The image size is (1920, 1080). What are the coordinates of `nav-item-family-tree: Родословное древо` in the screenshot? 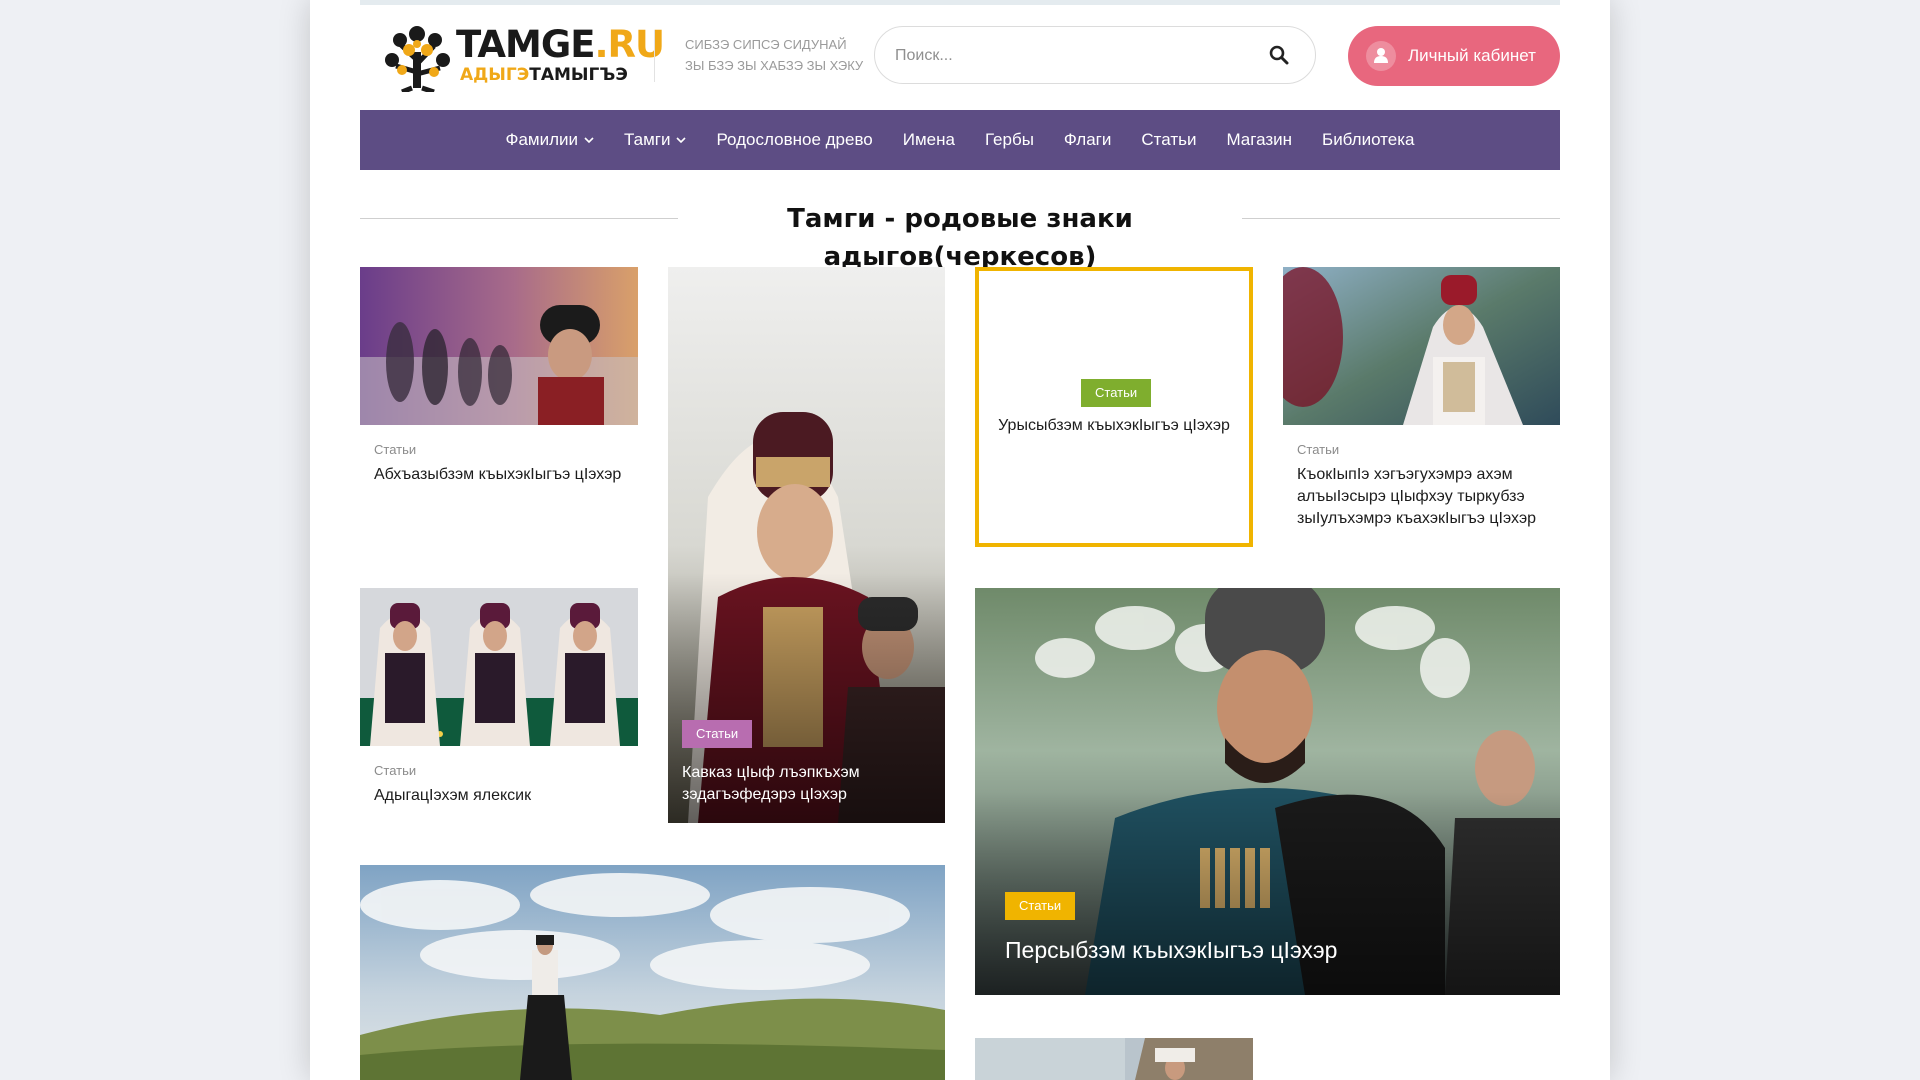 It's located at (794, 140).